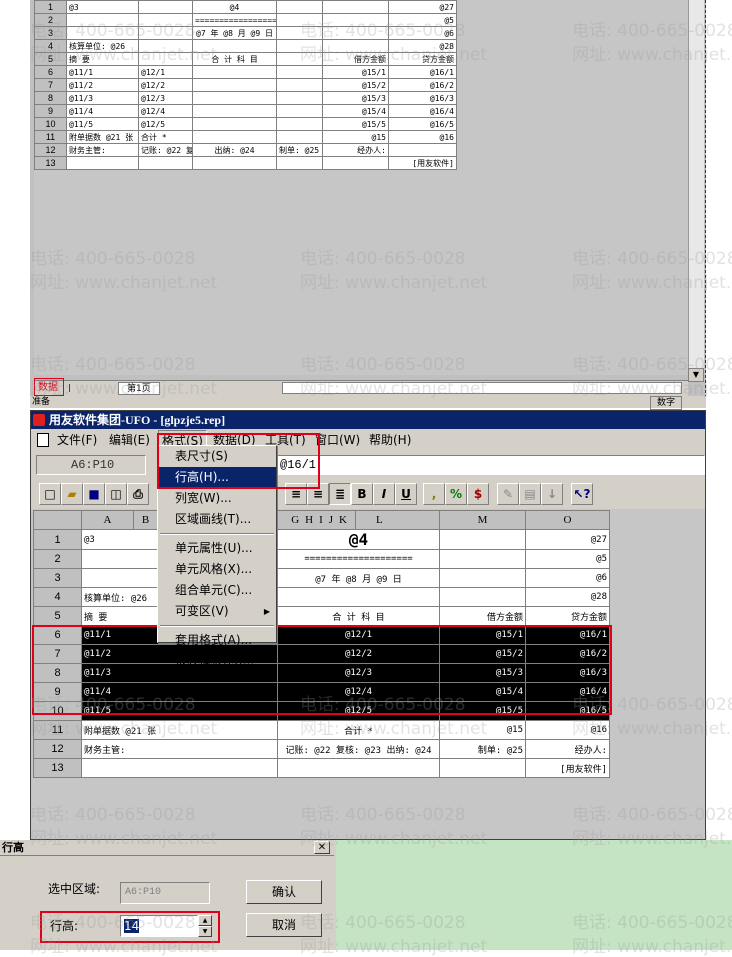  What do you see at coordinates (129, 440) in the screenshot?
I see `menu-edit: 编辑(E)` at bounding box center [129, 440].